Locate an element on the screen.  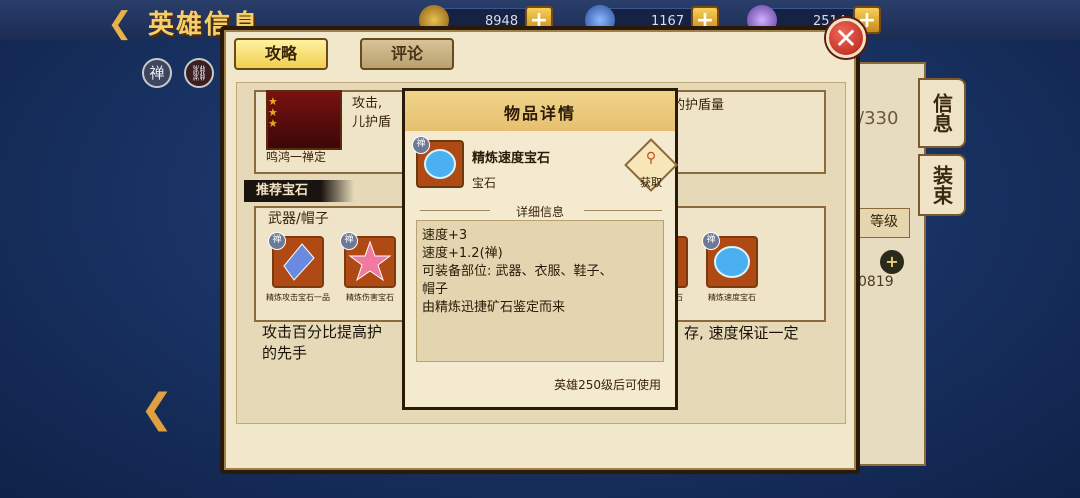
gem-description: 攻击百分比提高护 的先手 is located at coordinates (322, 343).